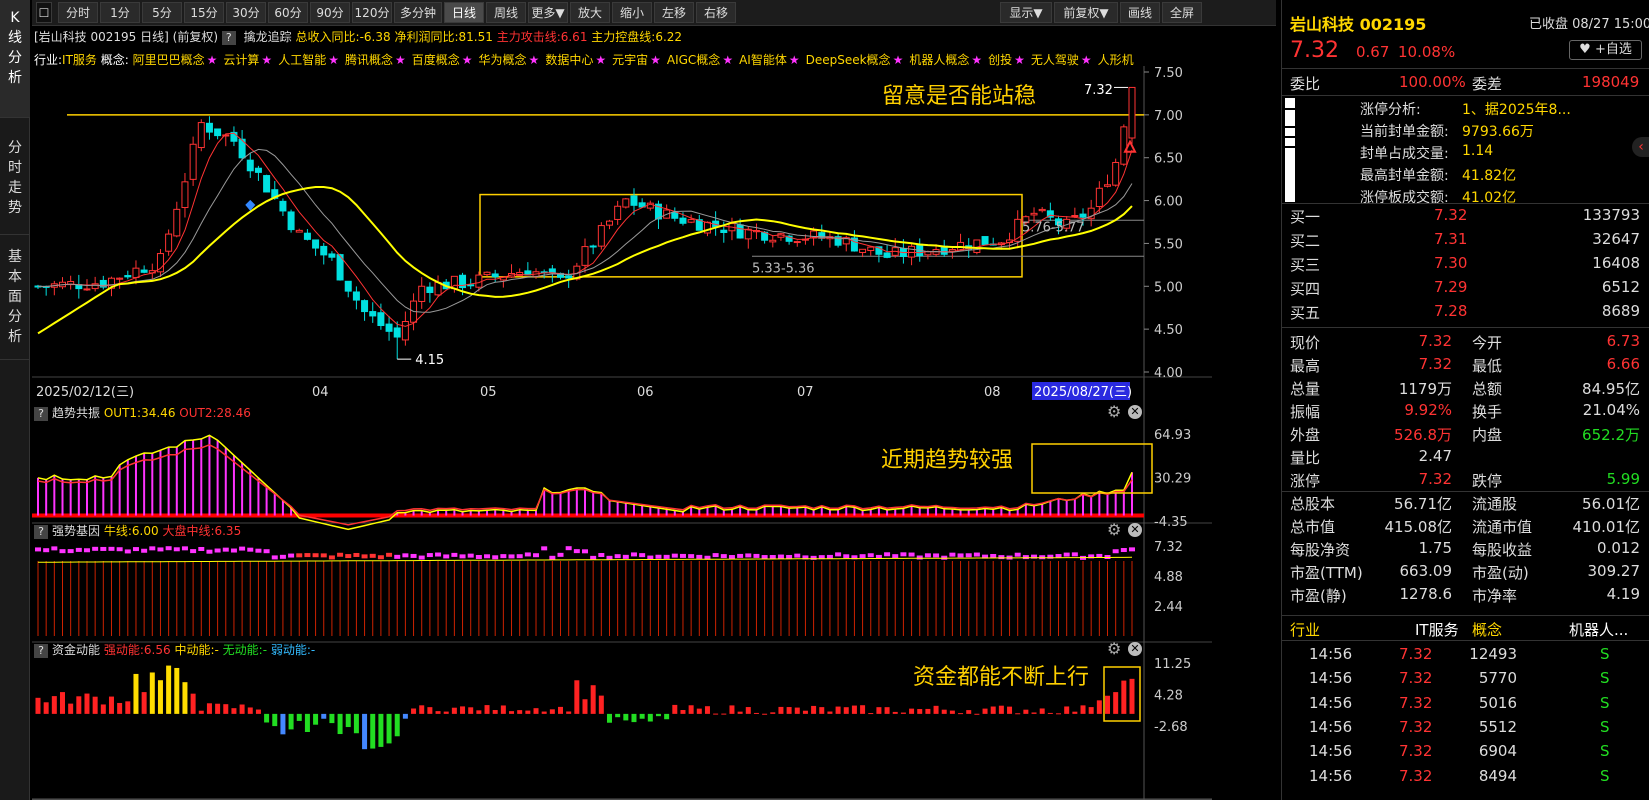 This screenshot has width=1649, height=800. Describe the element at coordinates (228, 38) in the screenshot. I see `help-icon: ?` at that location.